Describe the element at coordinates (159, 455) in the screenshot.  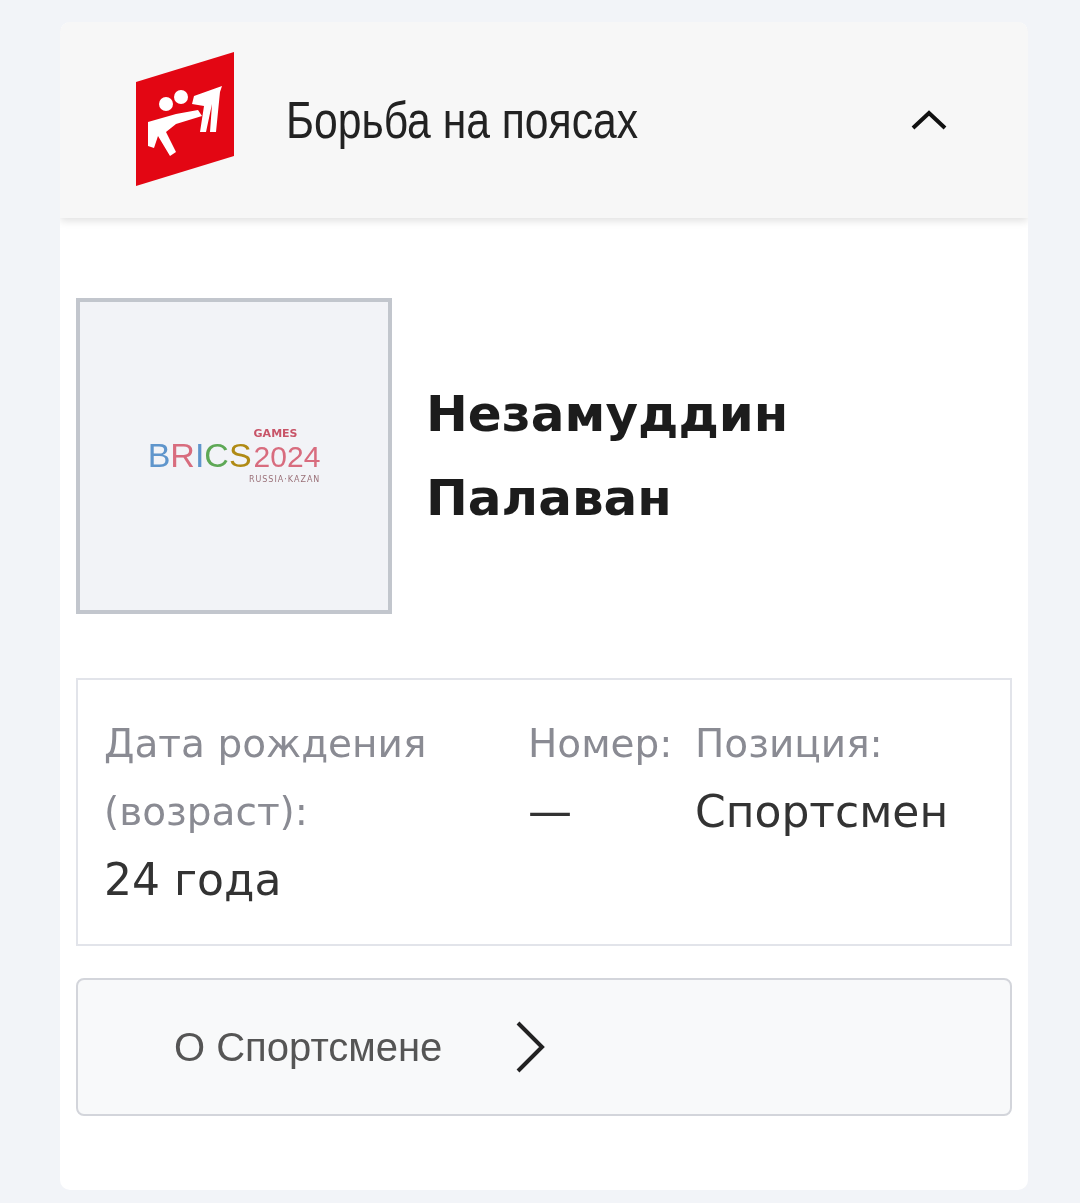
I see `logo-letter: B` at that location.